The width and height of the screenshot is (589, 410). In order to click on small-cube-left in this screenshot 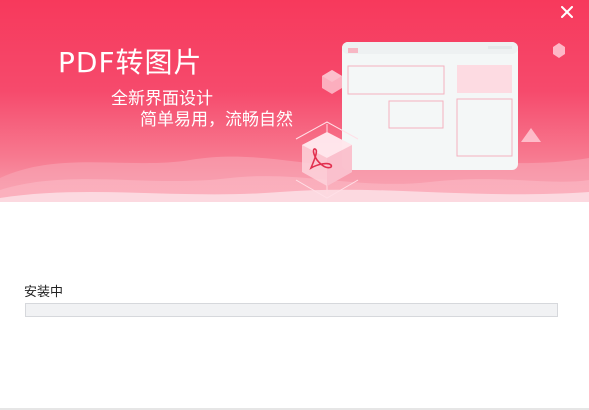, I will do `click(332, 82)`.